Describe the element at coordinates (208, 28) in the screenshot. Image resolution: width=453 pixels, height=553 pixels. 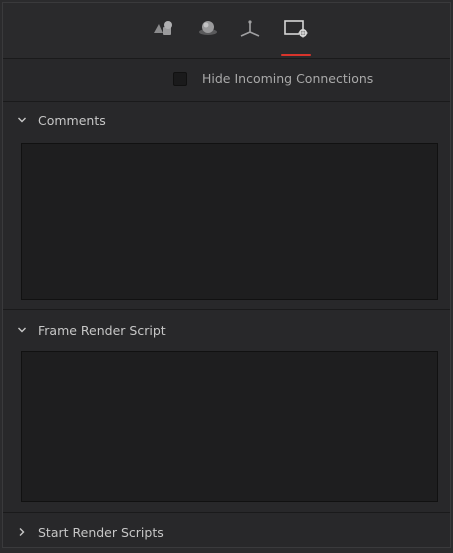
I see `sphere-icon` at that location.